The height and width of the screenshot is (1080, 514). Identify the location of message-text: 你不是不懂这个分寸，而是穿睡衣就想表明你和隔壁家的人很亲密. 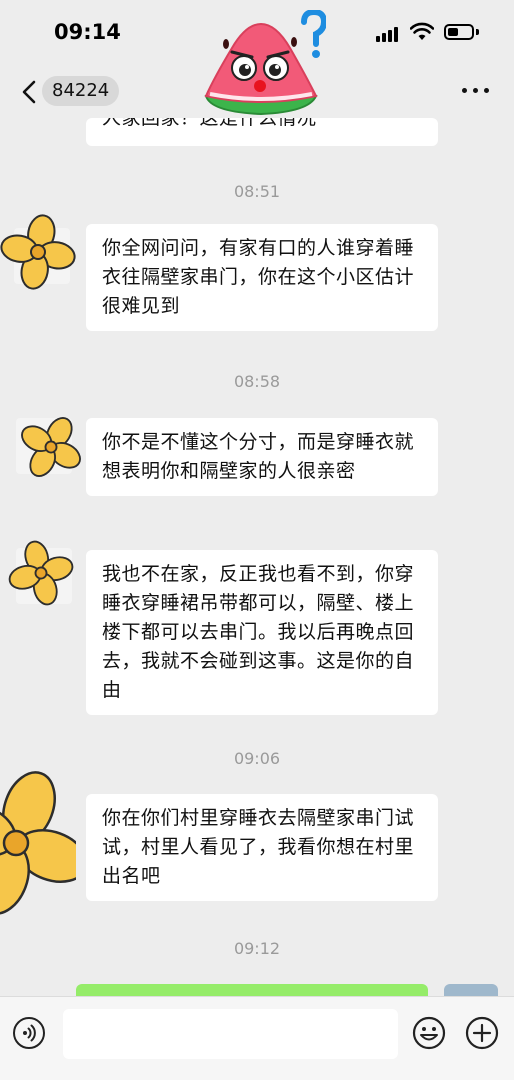
(258, 456).